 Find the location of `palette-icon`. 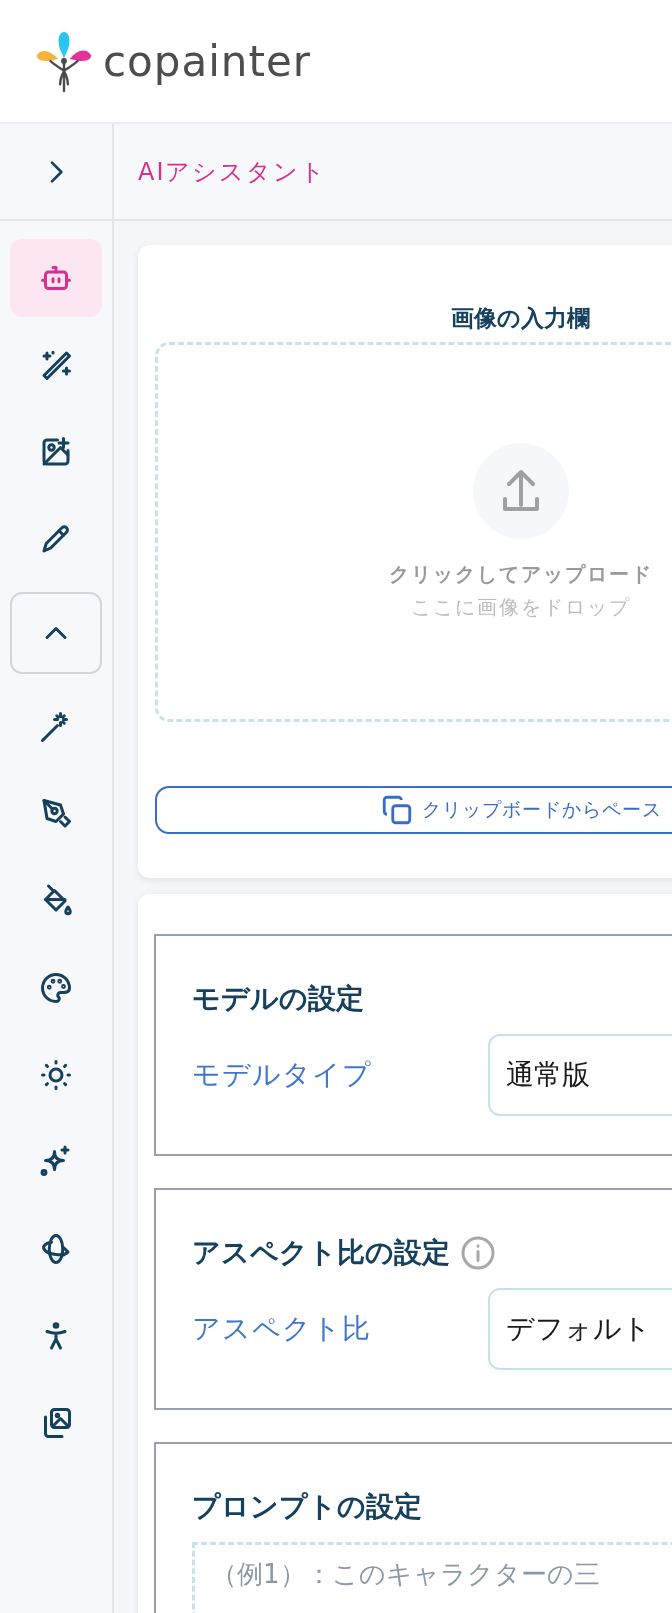

palette-icon is located at coordinates (56, 988).